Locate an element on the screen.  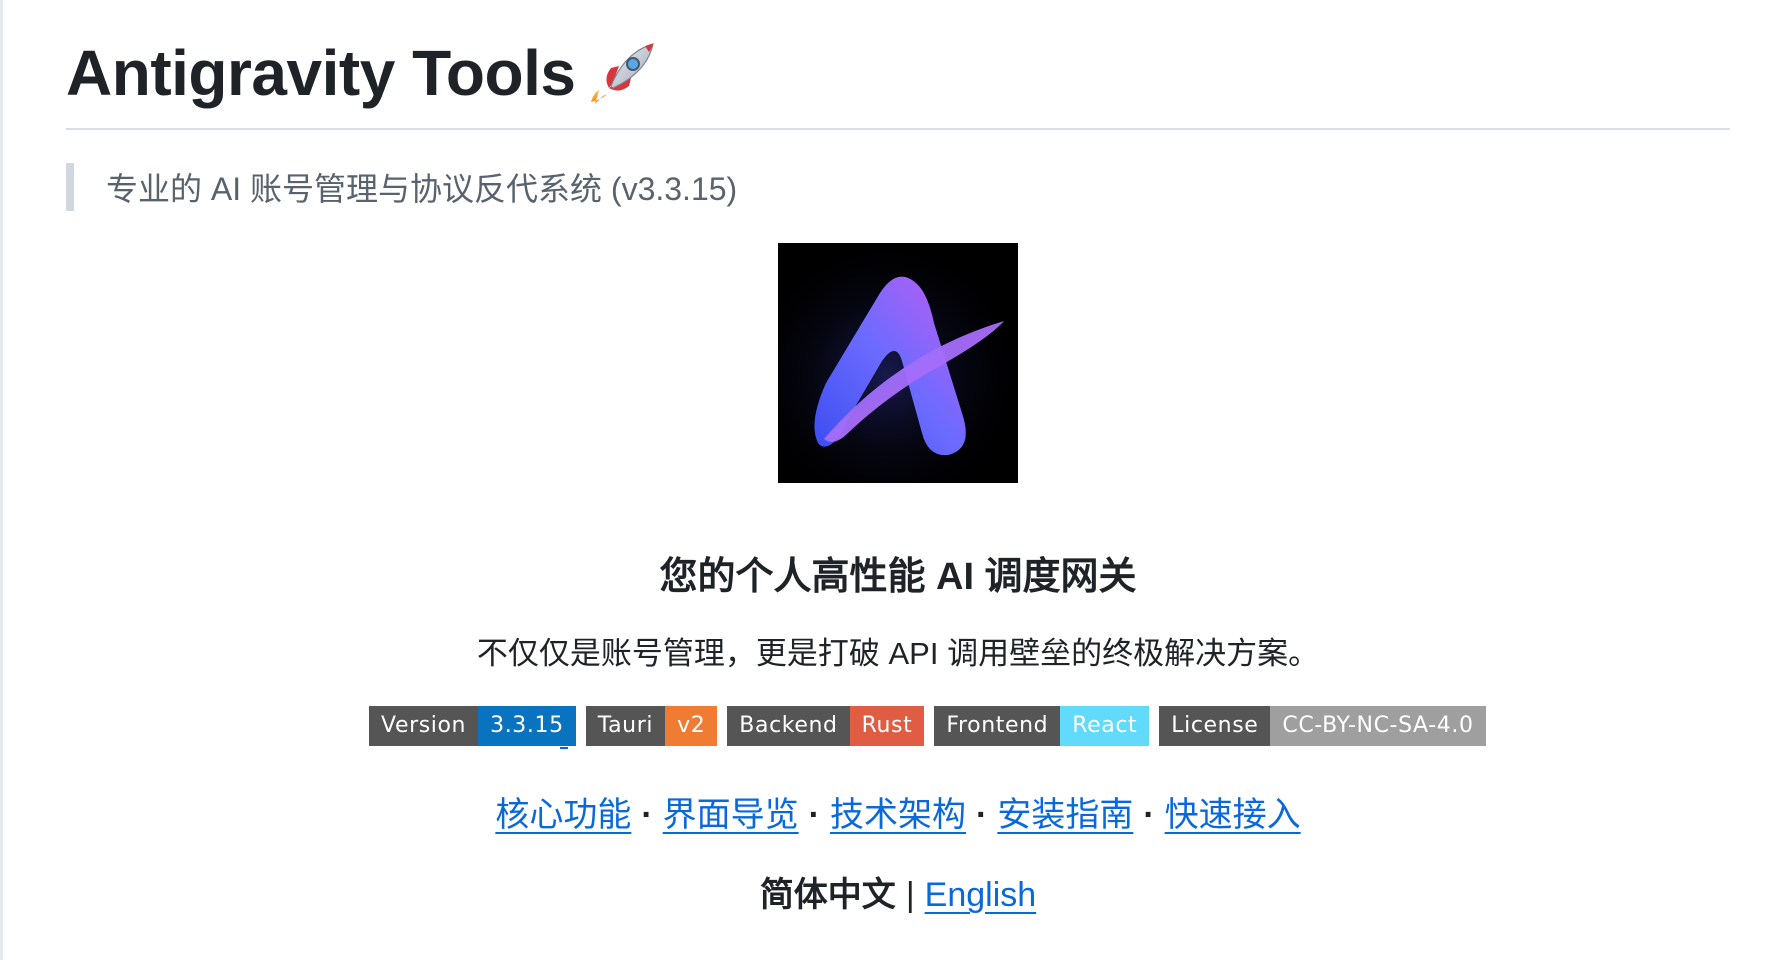
nav-link-quick-start: 快速接入 is located at coordinates (1233, 815).